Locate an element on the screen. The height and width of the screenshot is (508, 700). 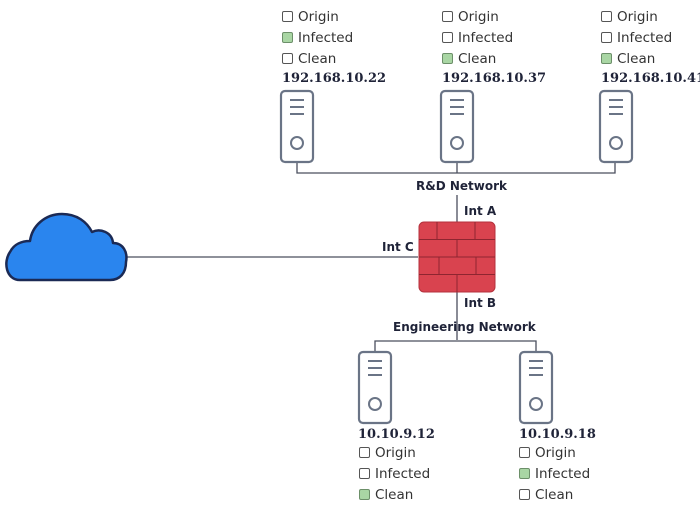
host-192-168-10-37-status: Origin Infected Clean is located at coordinates (477, 37).